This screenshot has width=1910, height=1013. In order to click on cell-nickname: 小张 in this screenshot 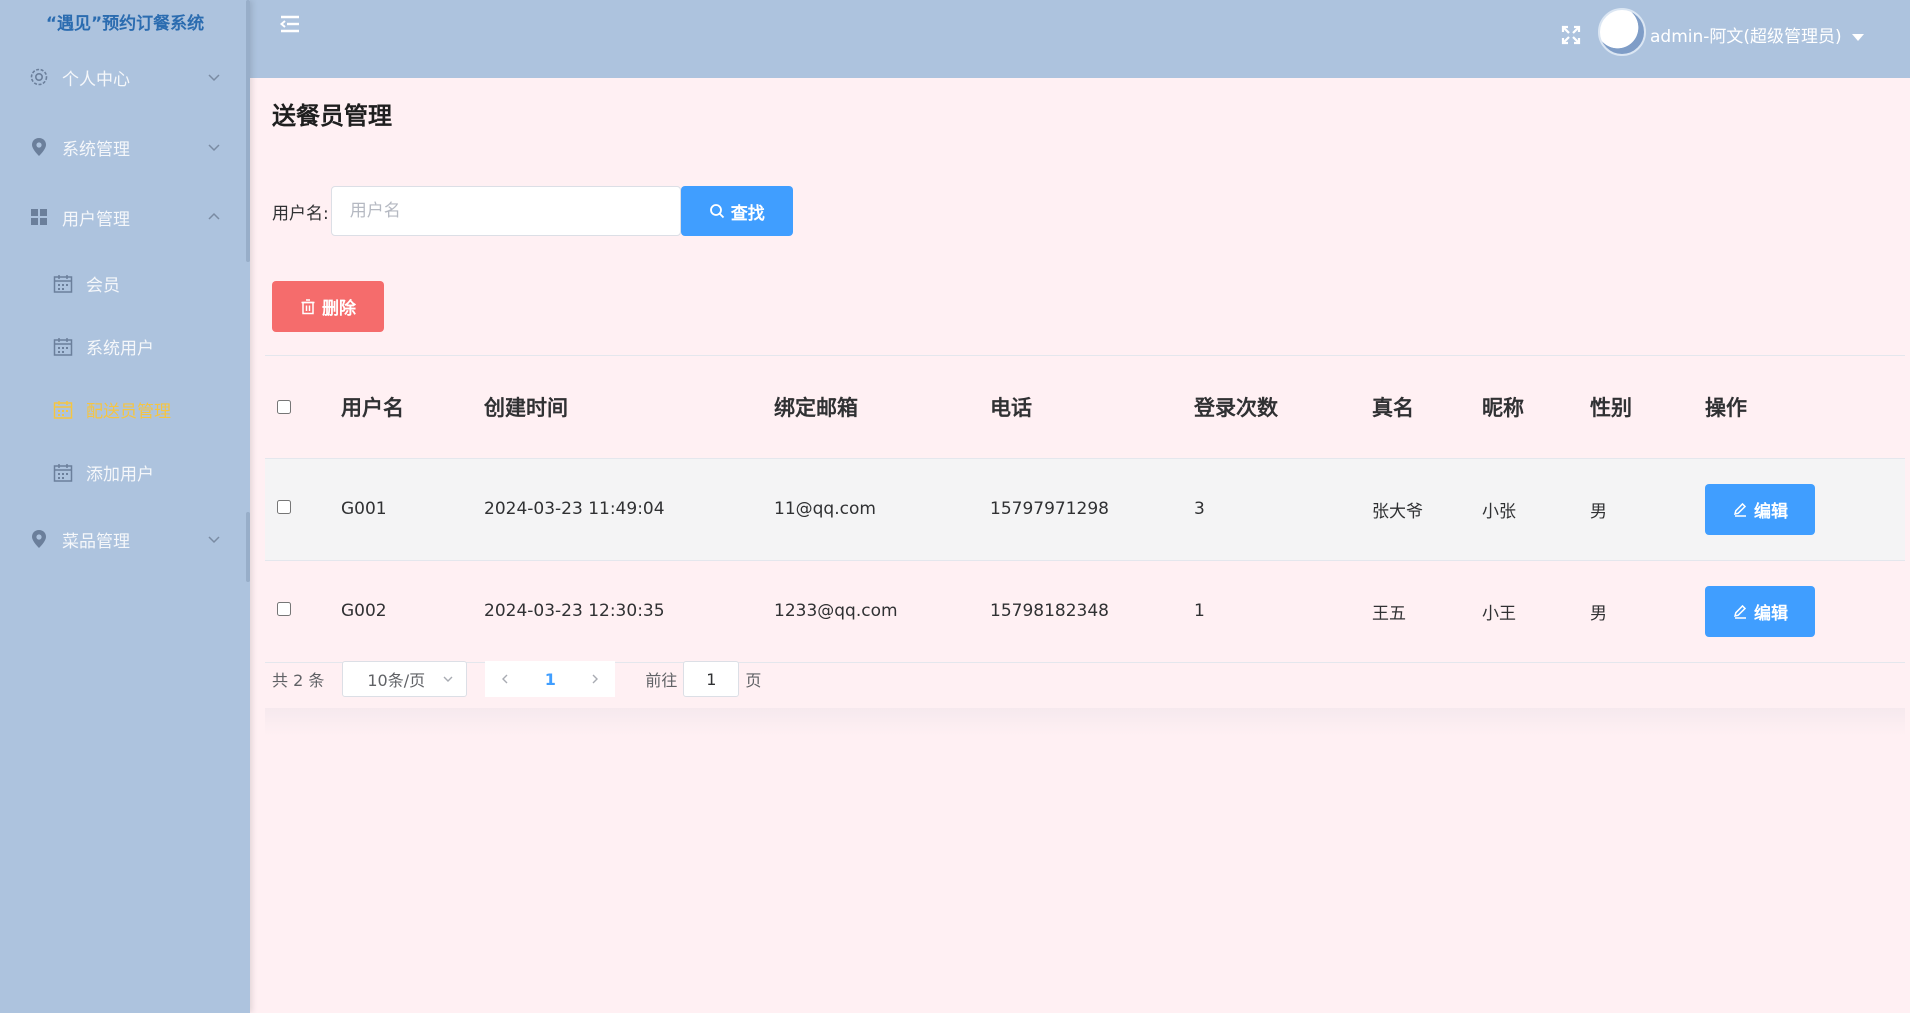, I will do `click(1499, 511)`.